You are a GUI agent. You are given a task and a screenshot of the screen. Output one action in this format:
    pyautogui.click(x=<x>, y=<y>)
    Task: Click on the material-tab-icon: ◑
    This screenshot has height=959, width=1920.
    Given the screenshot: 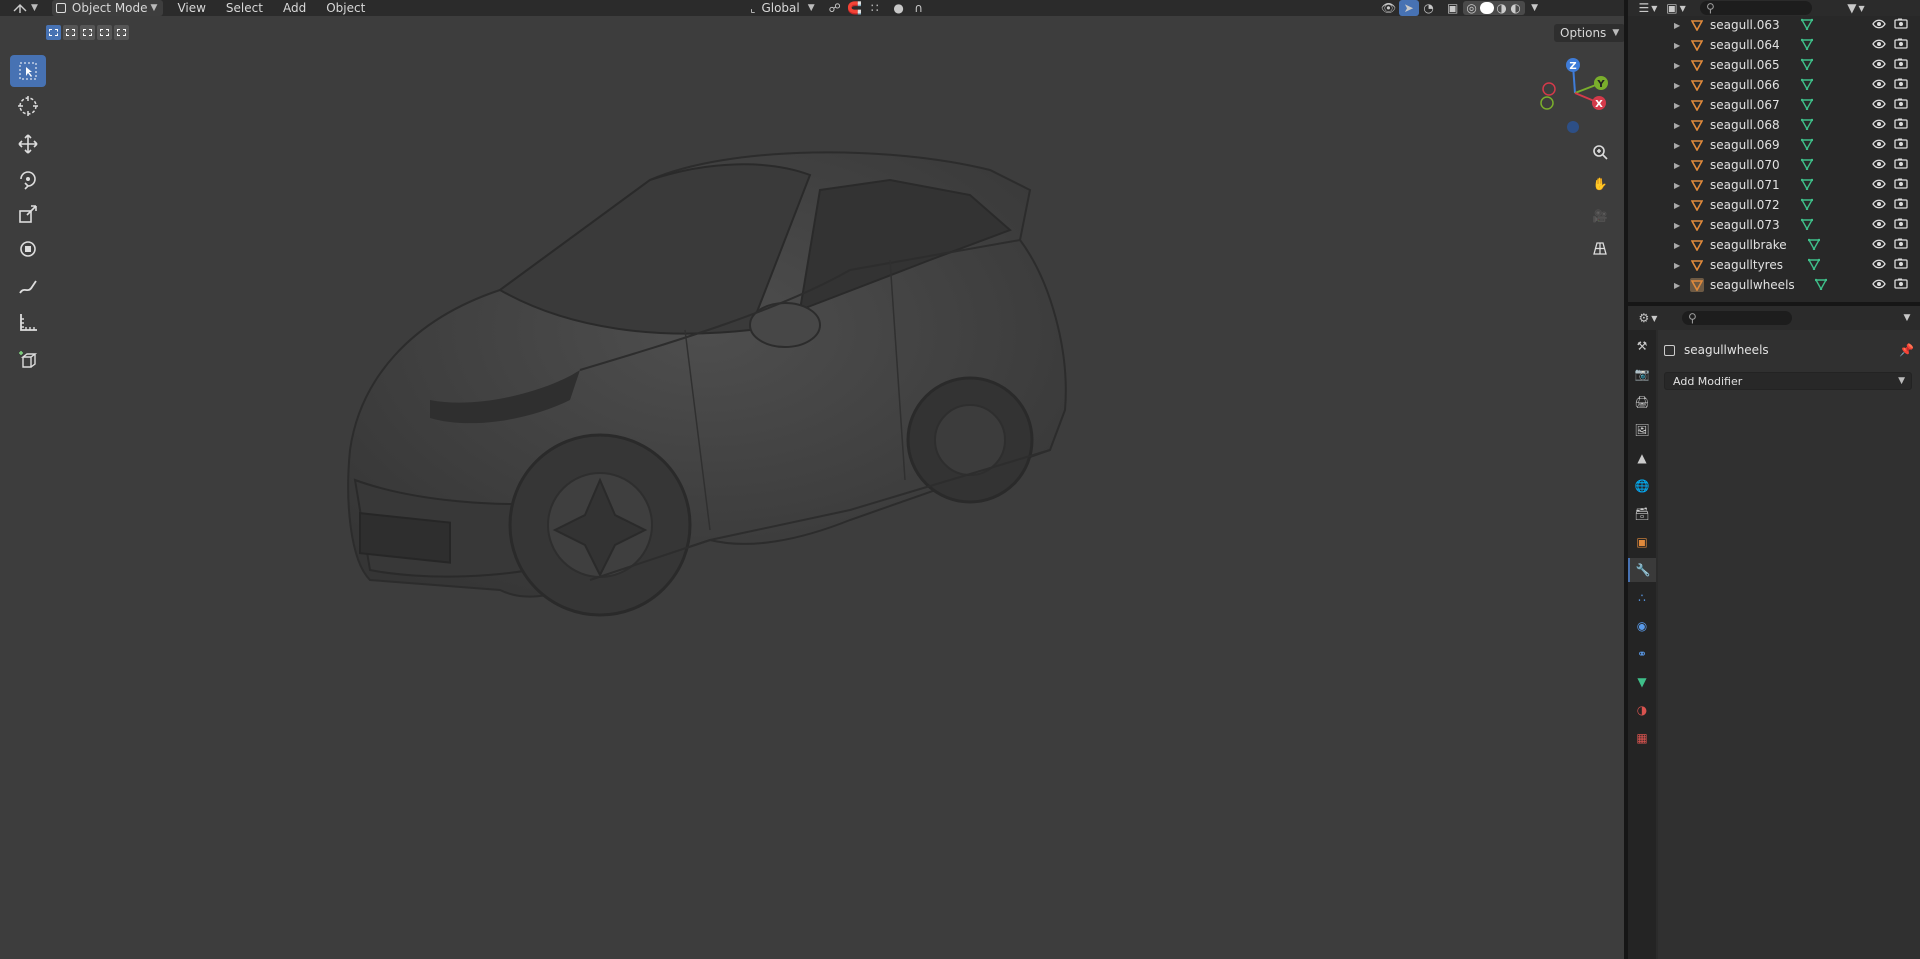 What is the action you would take?
    pyautogui.click(x=1642, y=710)
    